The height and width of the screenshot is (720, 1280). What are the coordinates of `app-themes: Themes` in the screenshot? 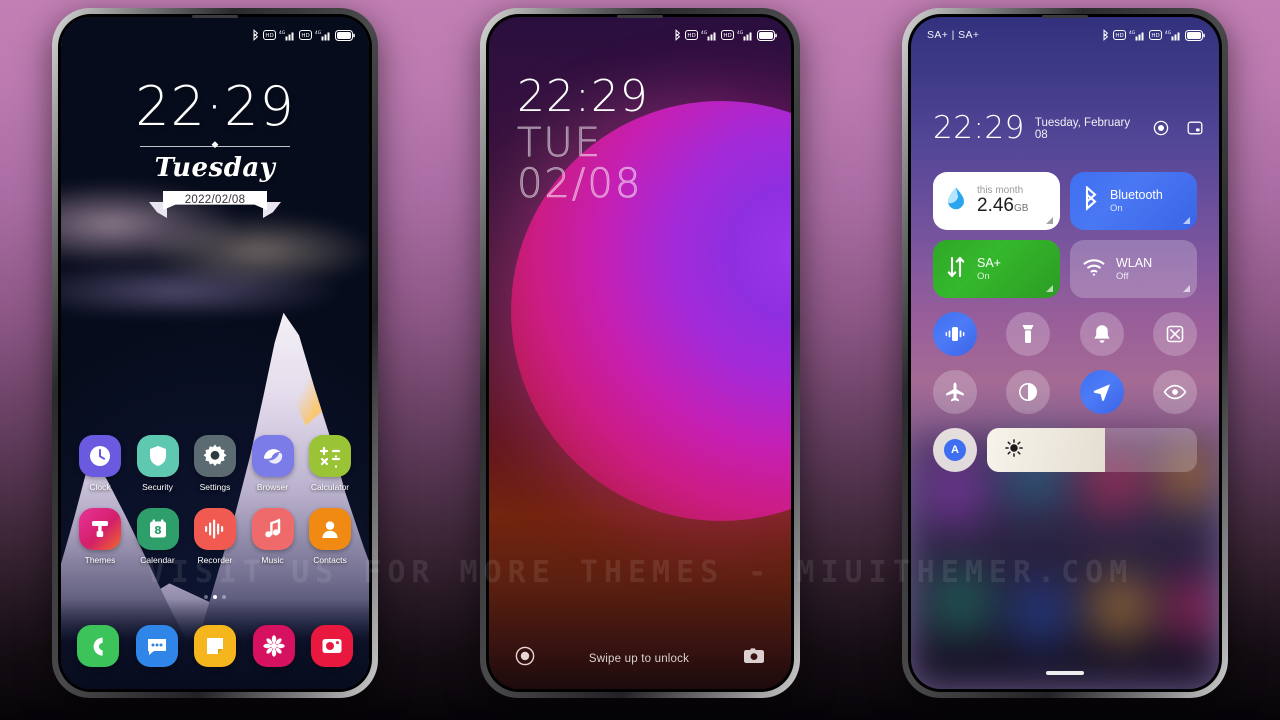 It's located at (100, 536).